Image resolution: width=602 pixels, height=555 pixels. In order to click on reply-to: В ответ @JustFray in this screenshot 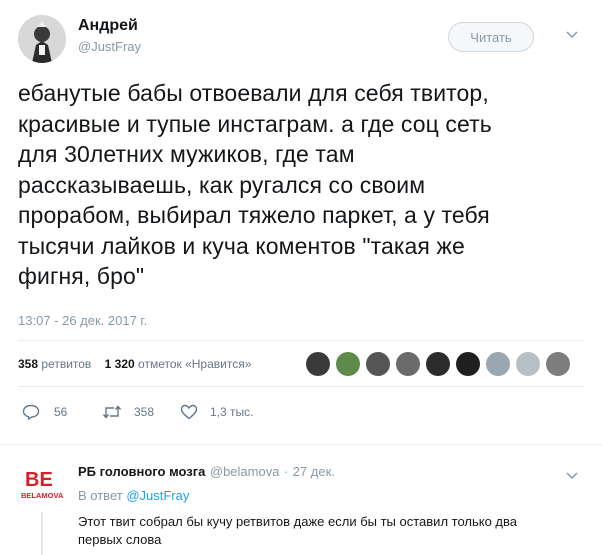, I will do `click(133, 495)`.